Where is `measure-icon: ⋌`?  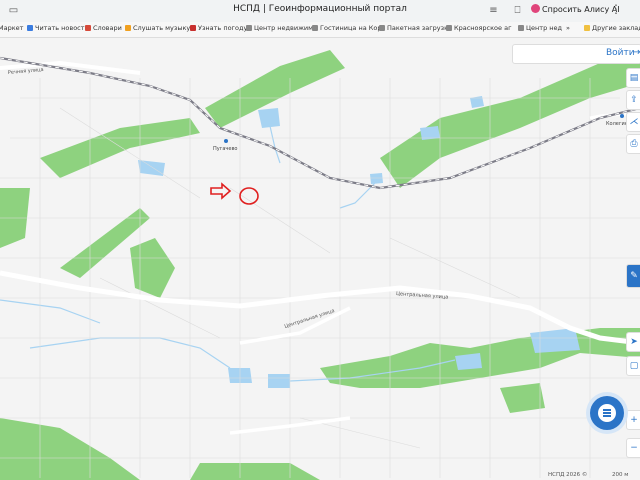 measure-icon: ⋌ is located at coordinates (633, 122).